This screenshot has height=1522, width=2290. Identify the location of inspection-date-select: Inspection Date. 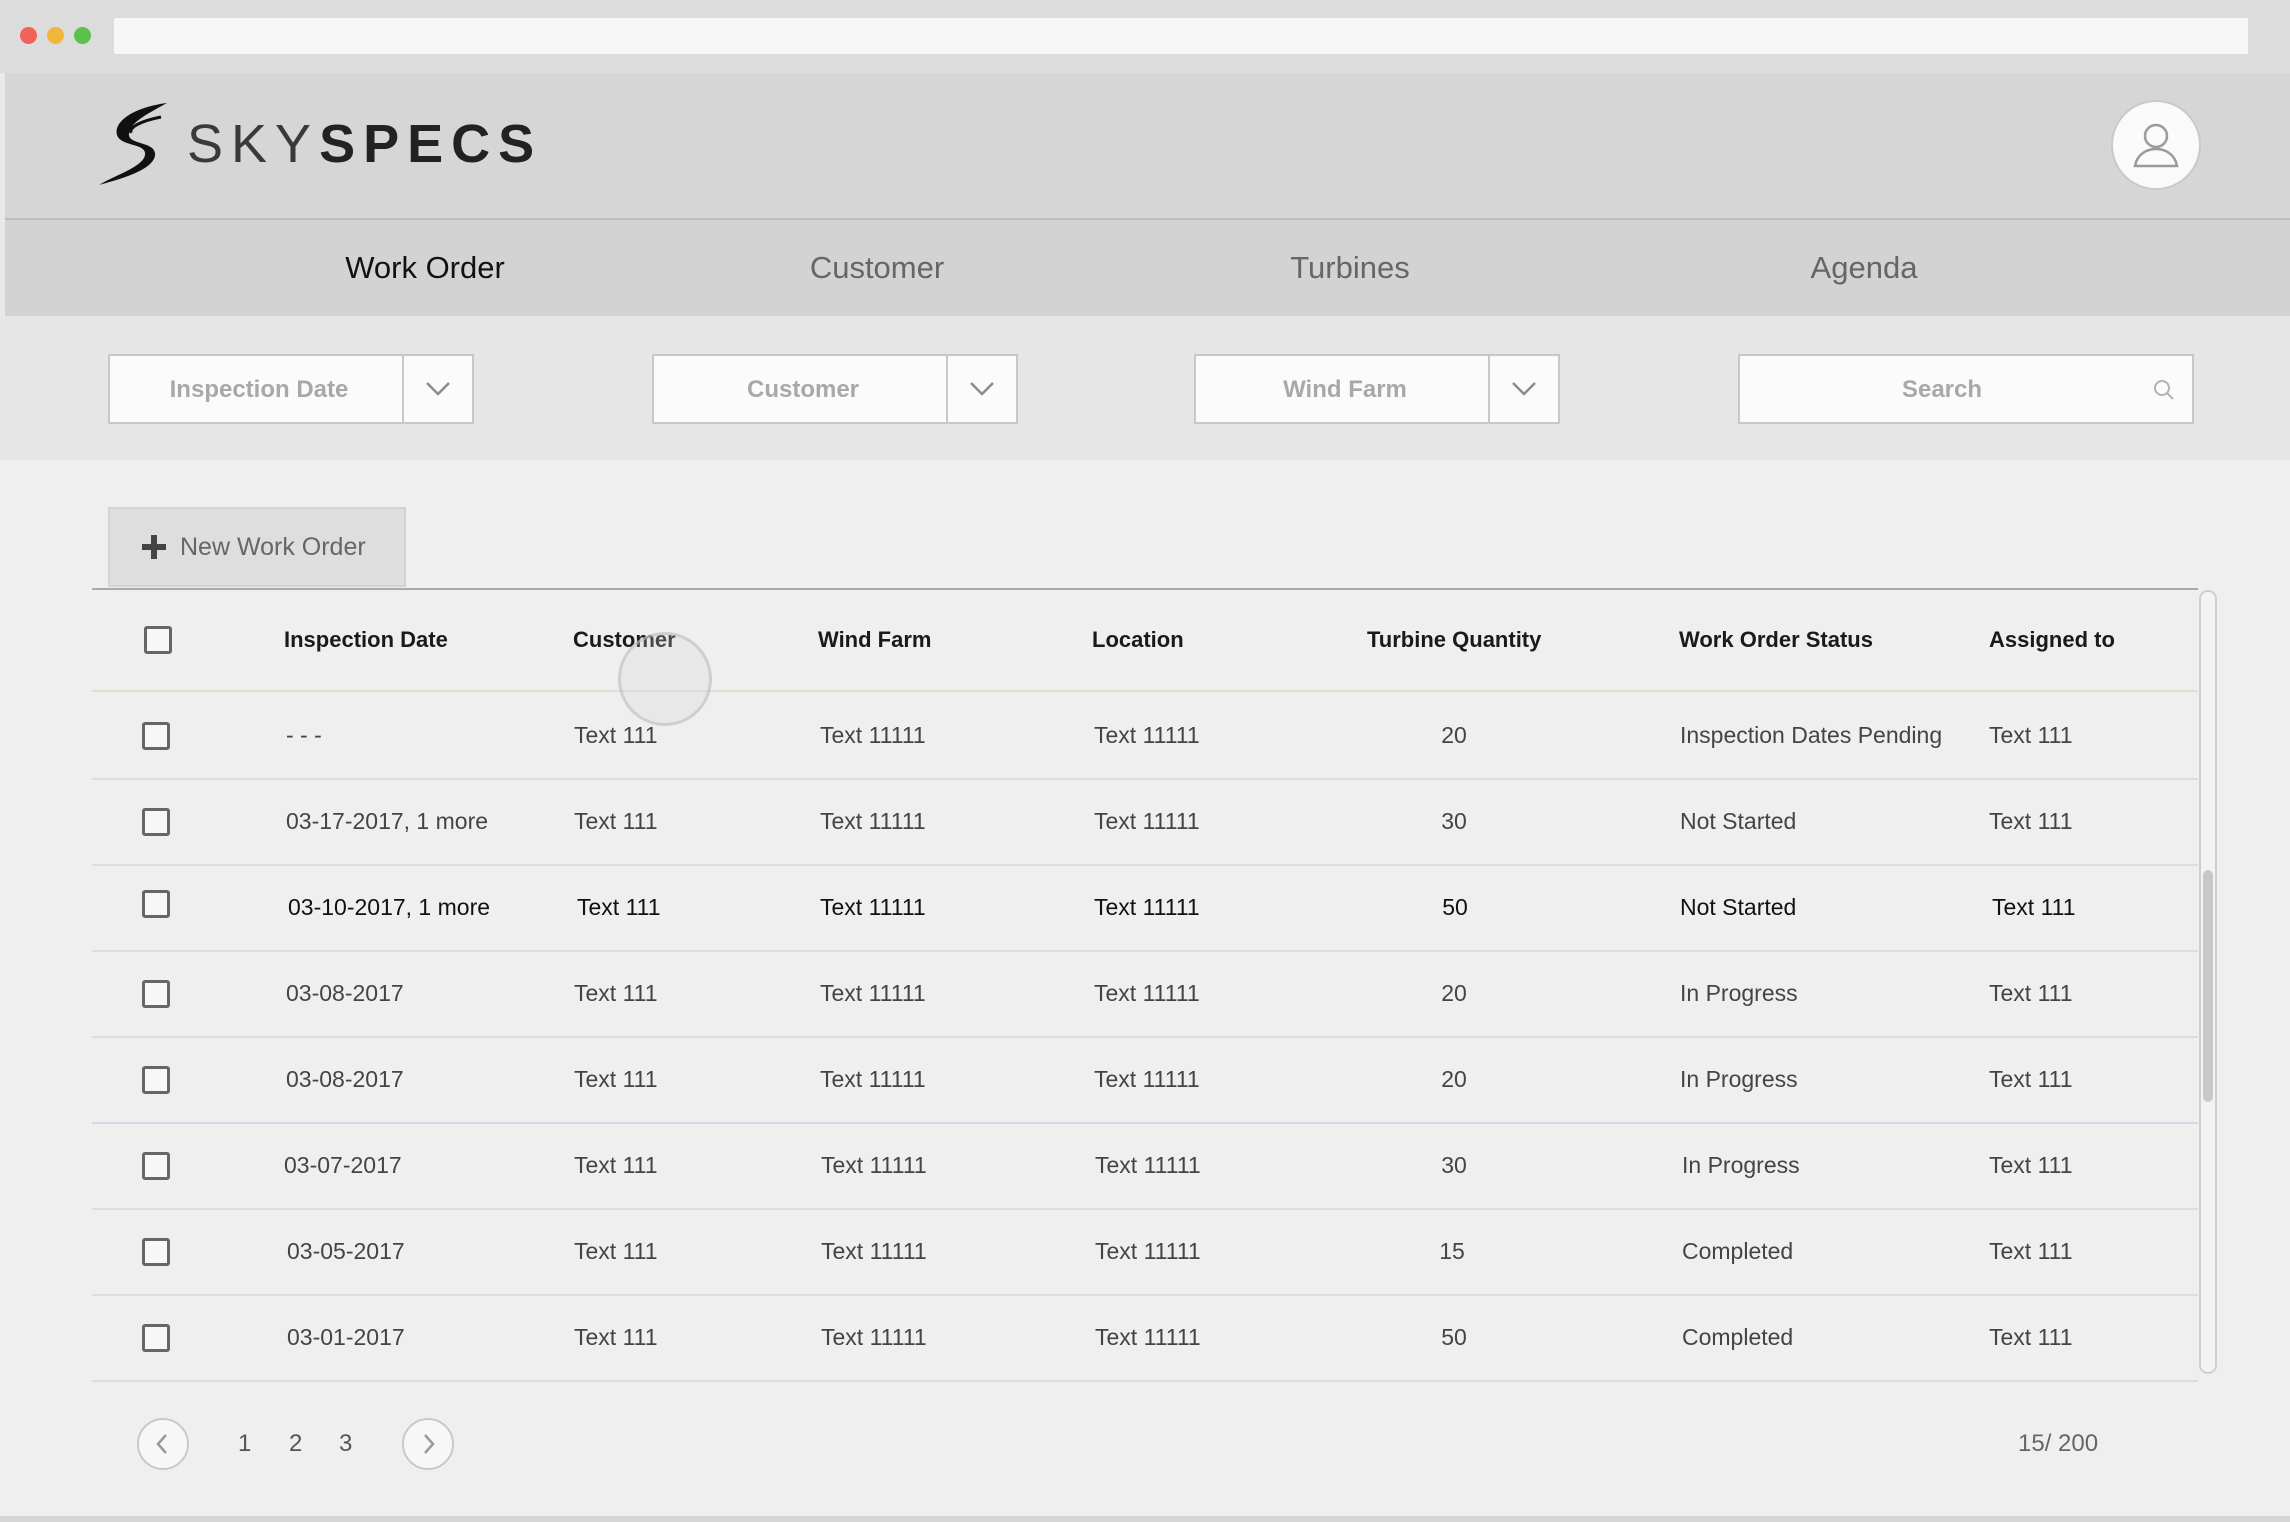
(291, 389).